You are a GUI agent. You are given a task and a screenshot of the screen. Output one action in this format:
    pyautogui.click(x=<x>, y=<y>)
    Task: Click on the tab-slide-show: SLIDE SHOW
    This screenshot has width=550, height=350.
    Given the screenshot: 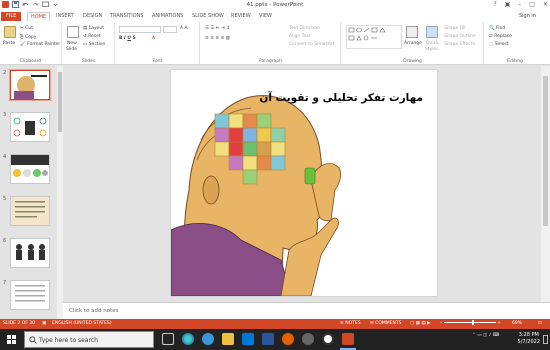 What is the action you would take?
    pyautogui.click(x=208, y=16)
    